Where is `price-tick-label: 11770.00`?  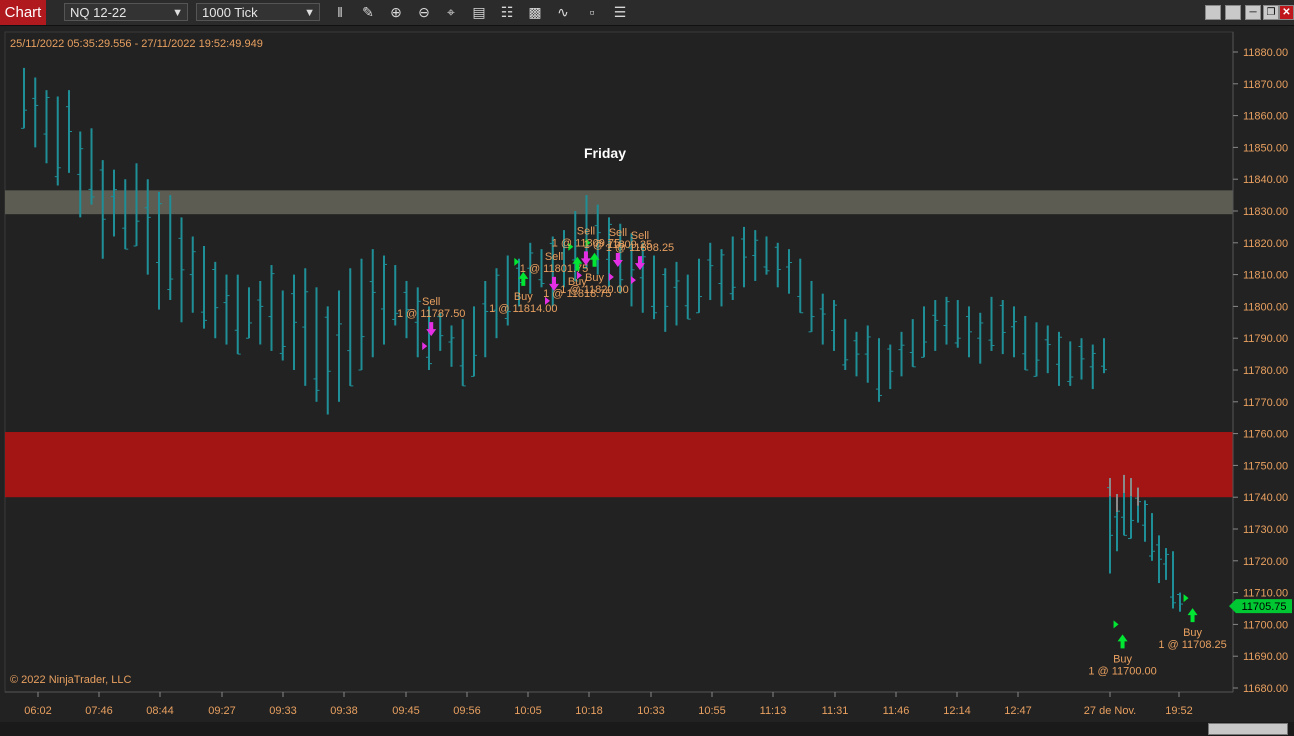
price-tick-label: 11770.00 is located at coordinates (1265, 403).